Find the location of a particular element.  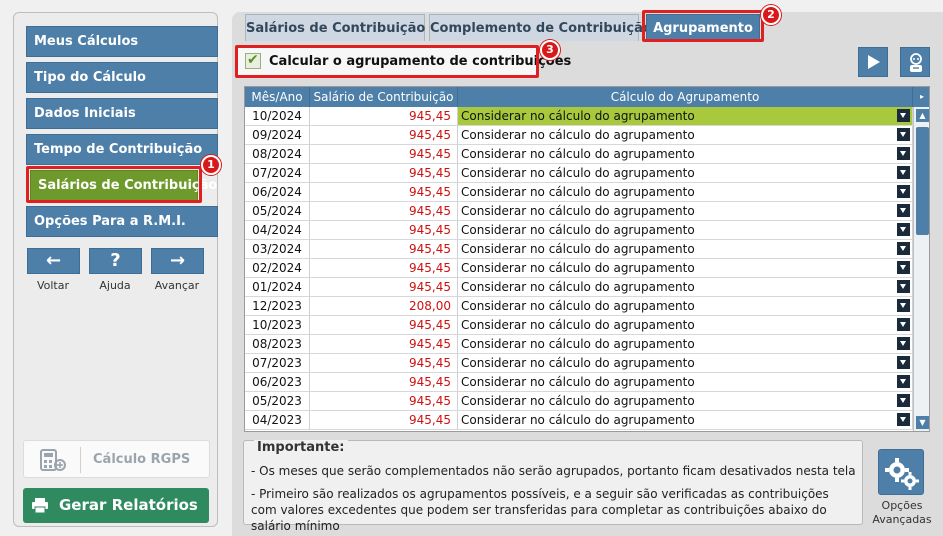

scrollbar-thumb is located at coordinates (922, 181).